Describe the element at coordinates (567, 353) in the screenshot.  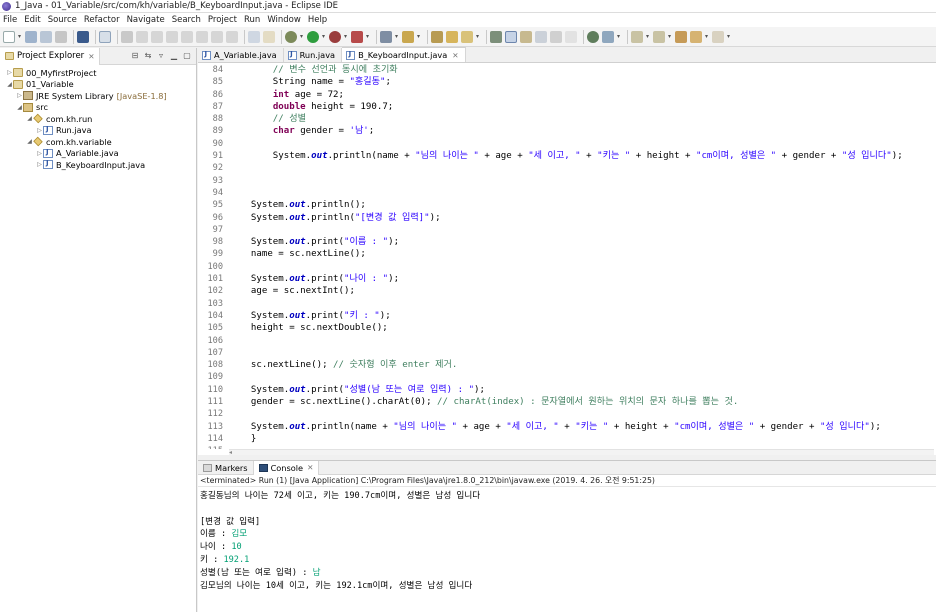
I see `code-line: 107` at that location.